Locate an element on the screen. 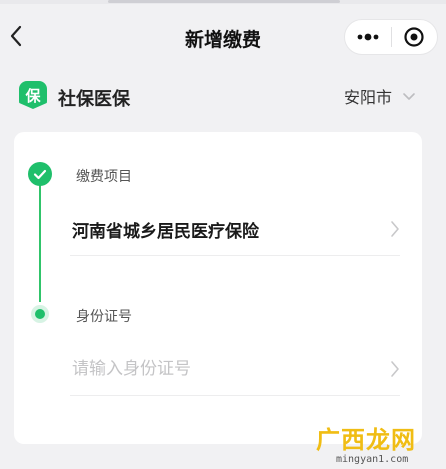 This screenshot has height=469, width=446. step-label-id-number: 身份证号 is located at coordinates (104, 317).